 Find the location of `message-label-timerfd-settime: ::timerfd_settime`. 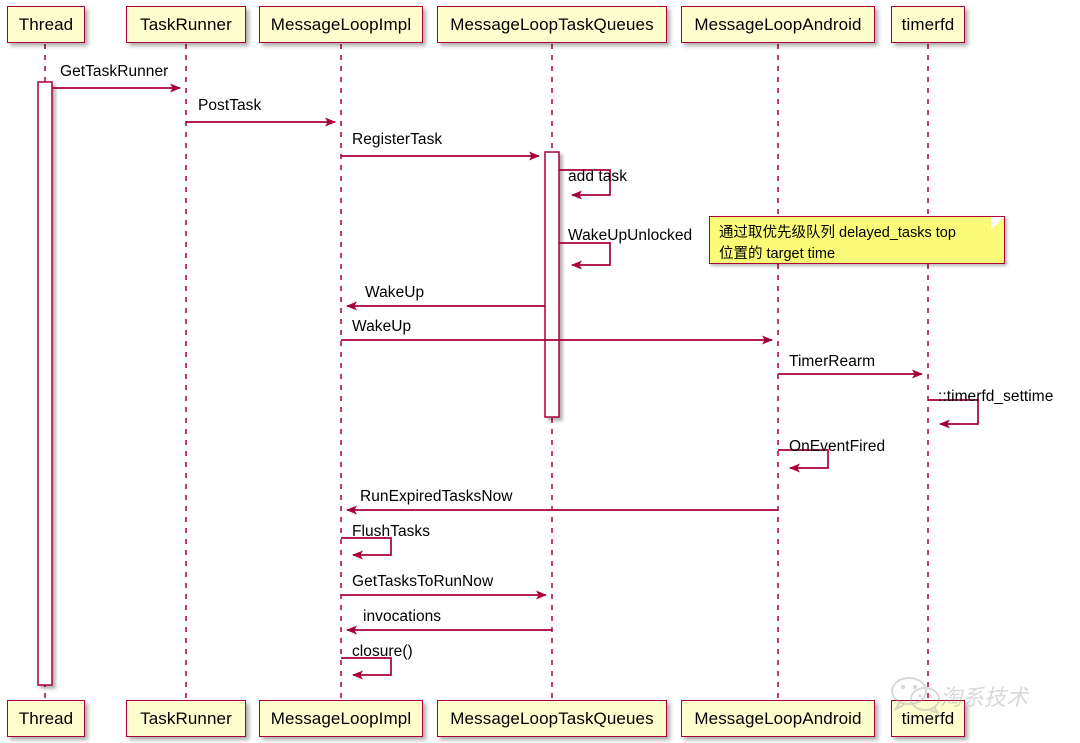

message-label-timerfd-settime: ::timerfd_settime is located at coordinates (996, 396).